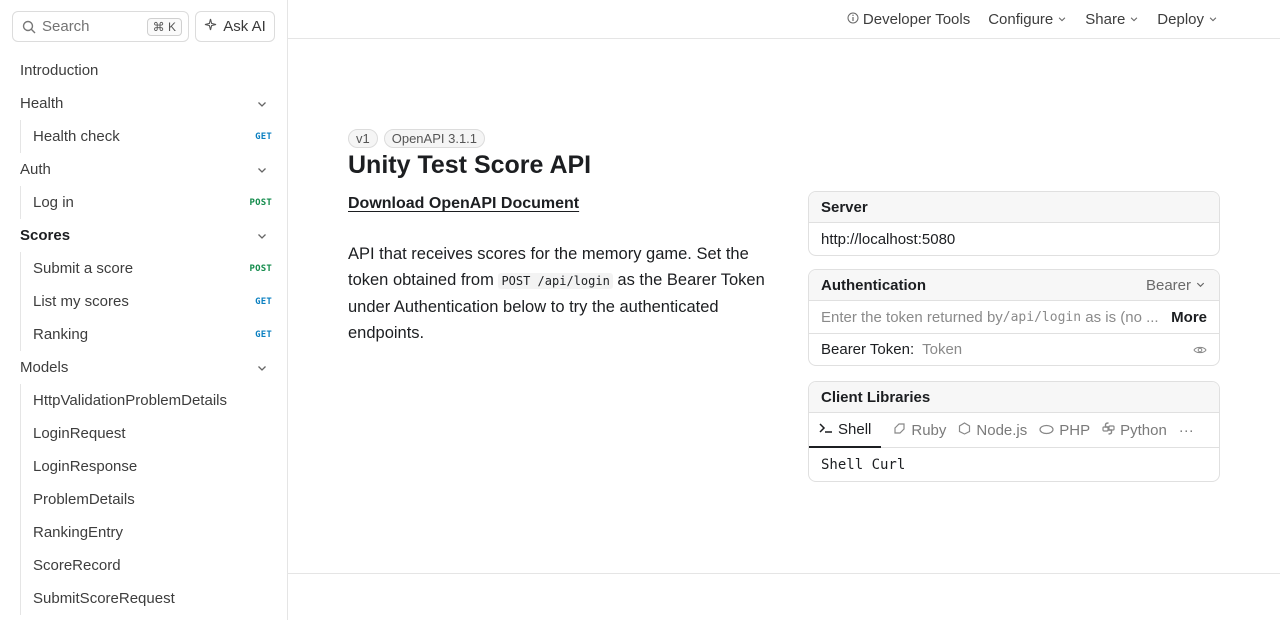  What do you see at coordinates (144, 235) in the screenshot?
I see `sidebar-item-scores: Scores` at bounding box center [144, 235].